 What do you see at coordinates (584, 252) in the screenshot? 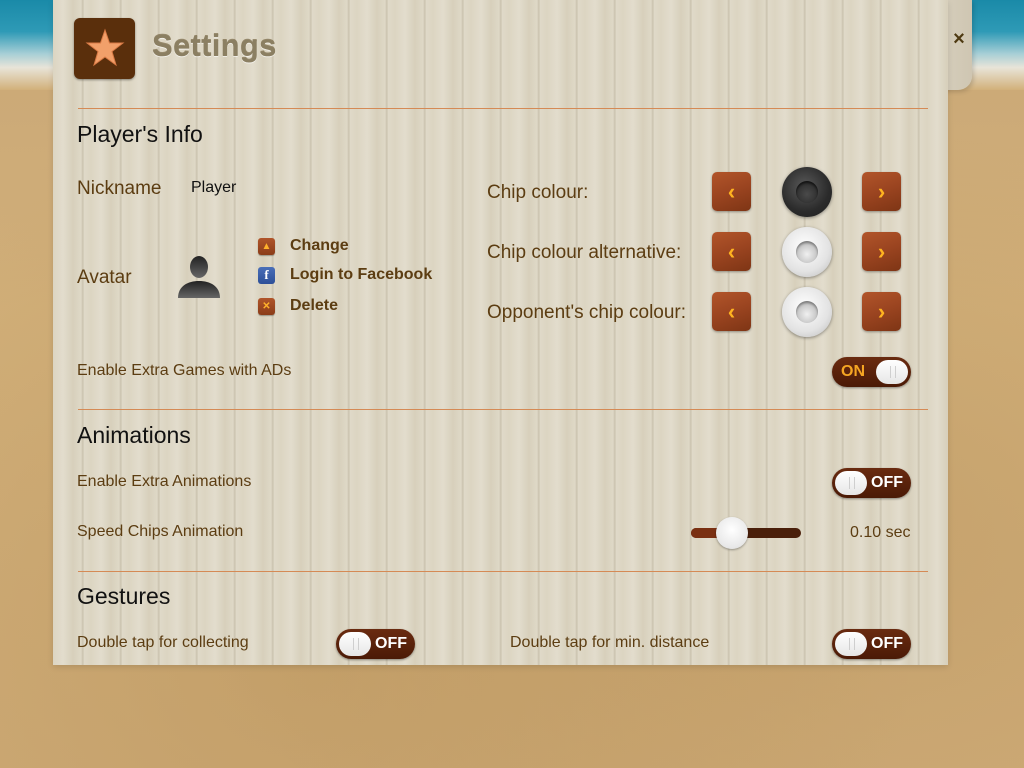
I see `chip-colour-alternative-label: Chip colour alternative:` at bounding box center [584, 252].